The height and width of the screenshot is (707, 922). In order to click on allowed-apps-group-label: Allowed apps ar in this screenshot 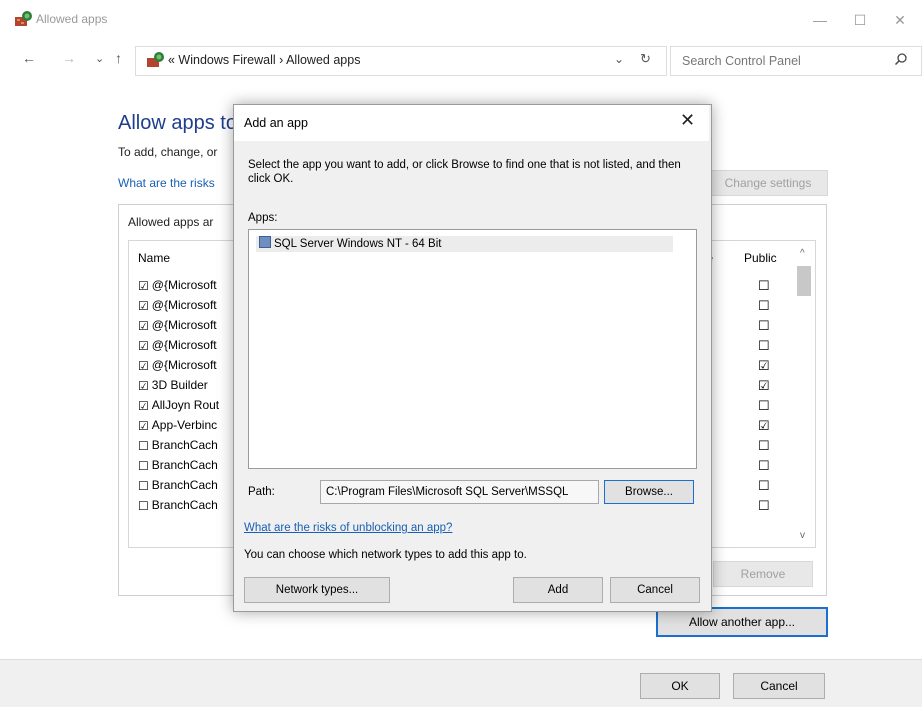, I will do `click(171, 222)`.